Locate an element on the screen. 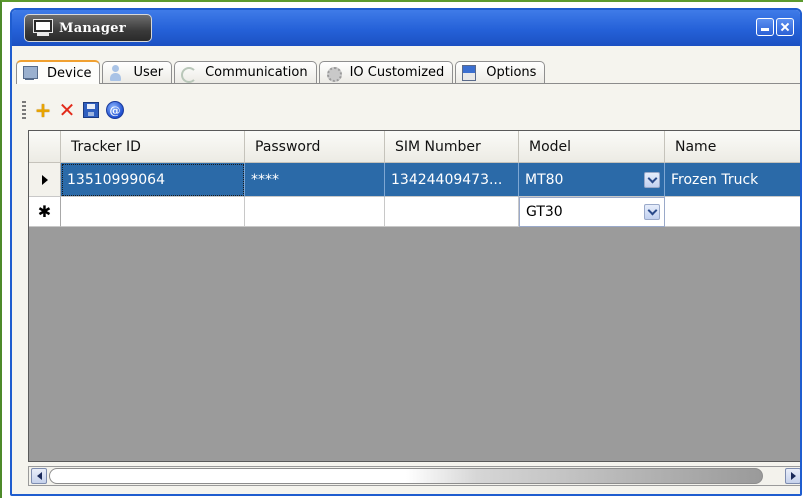 The width and height of the screenshot is (803, 498). add-button: + is located at coordinates (43, 110).